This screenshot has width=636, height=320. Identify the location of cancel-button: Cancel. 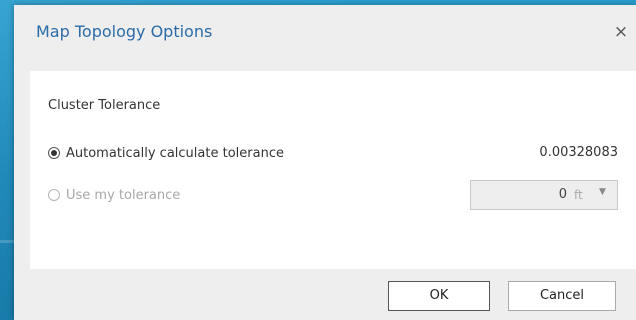
(562, 296).